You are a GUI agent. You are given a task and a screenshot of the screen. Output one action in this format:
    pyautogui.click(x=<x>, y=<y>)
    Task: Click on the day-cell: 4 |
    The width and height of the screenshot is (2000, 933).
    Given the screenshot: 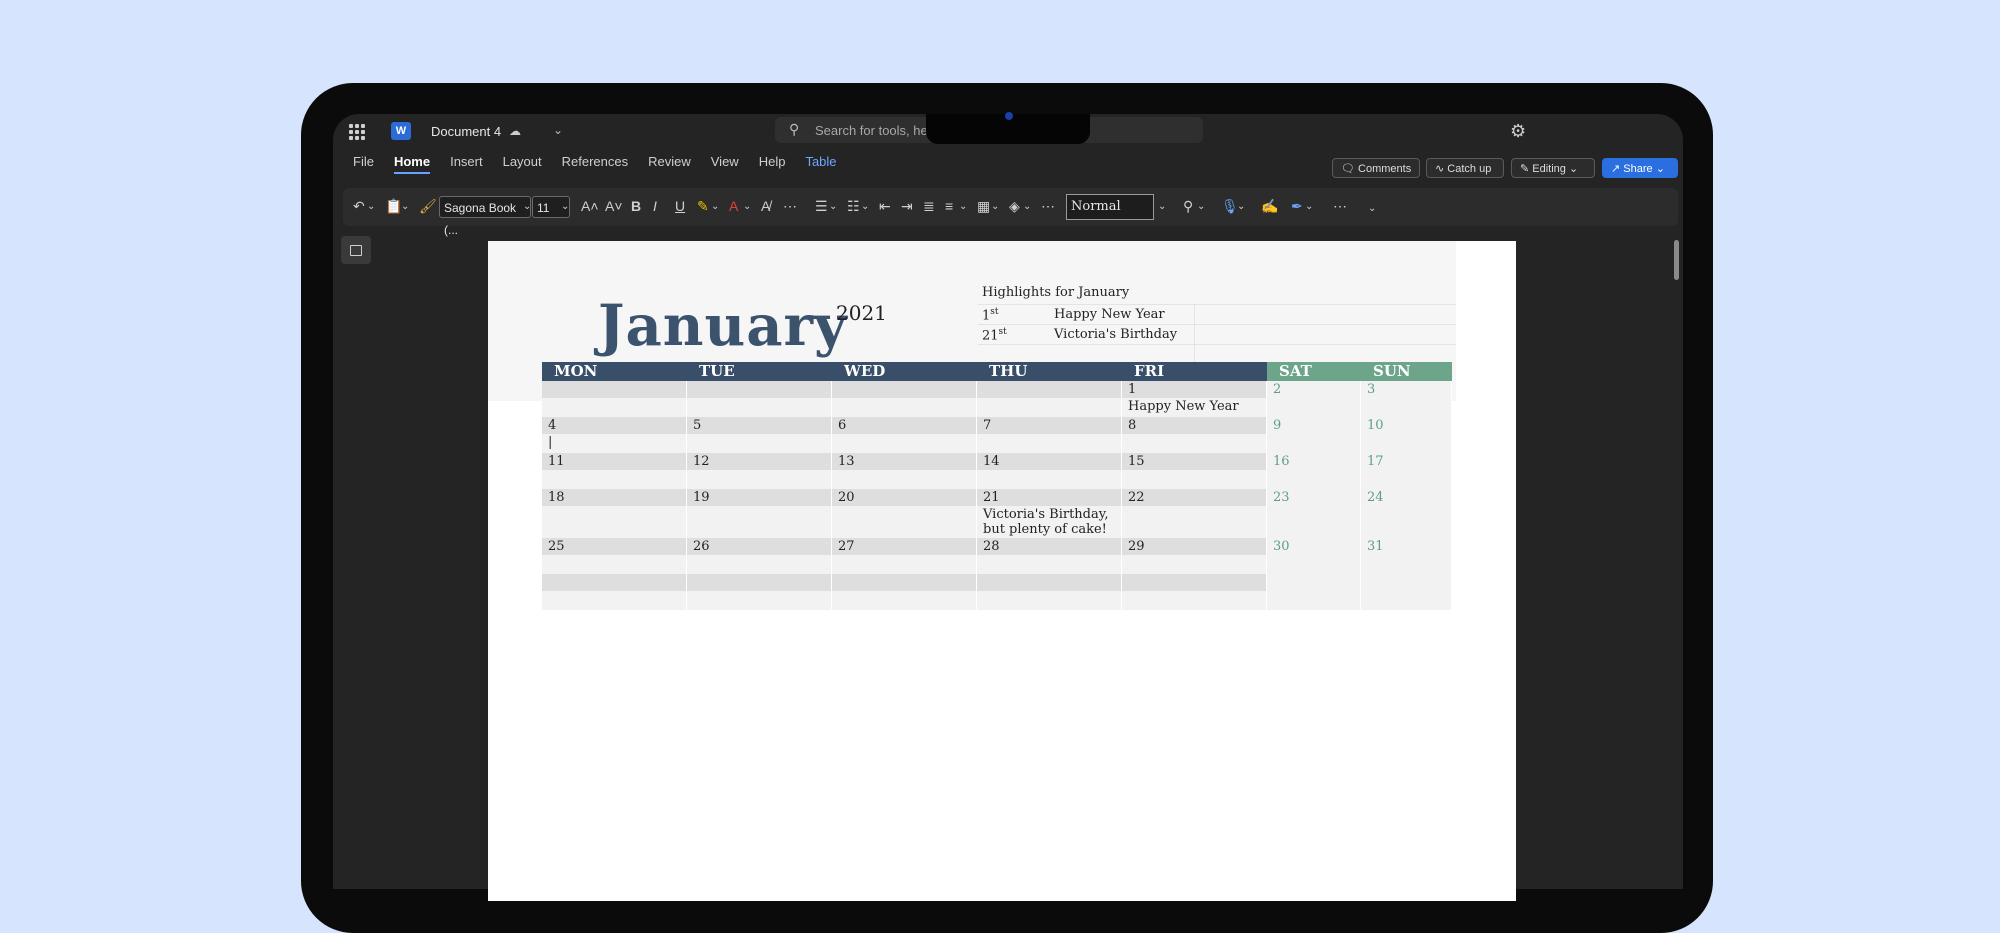 What is the action you would take?
    pyautogui.click(x=614, y=435)
    